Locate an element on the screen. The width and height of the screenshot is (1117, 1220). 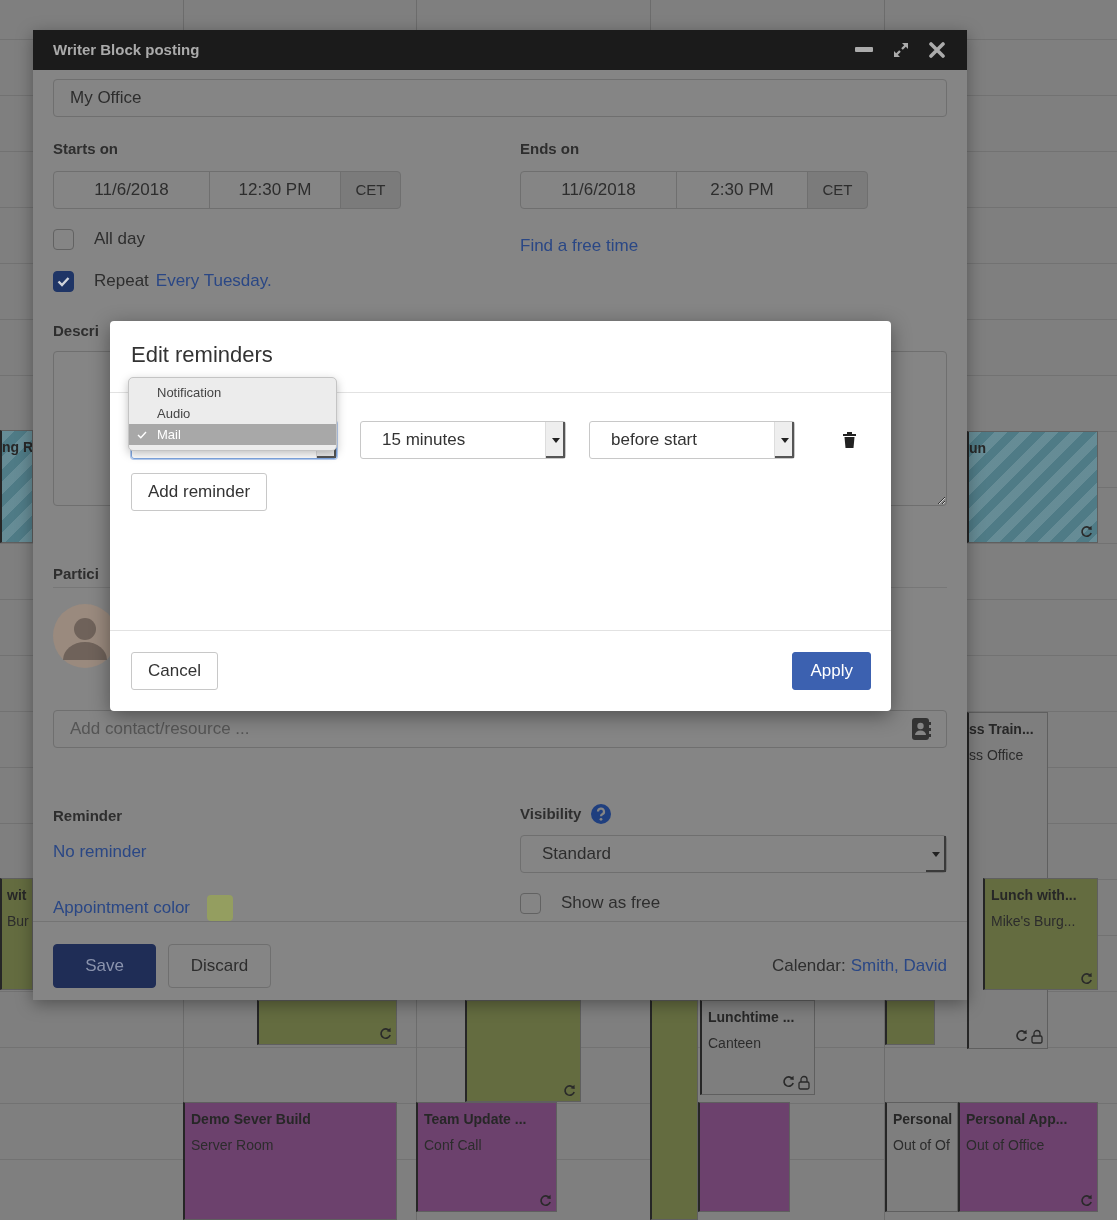
calendar-event: ng R is located at coordinates (16, 486).